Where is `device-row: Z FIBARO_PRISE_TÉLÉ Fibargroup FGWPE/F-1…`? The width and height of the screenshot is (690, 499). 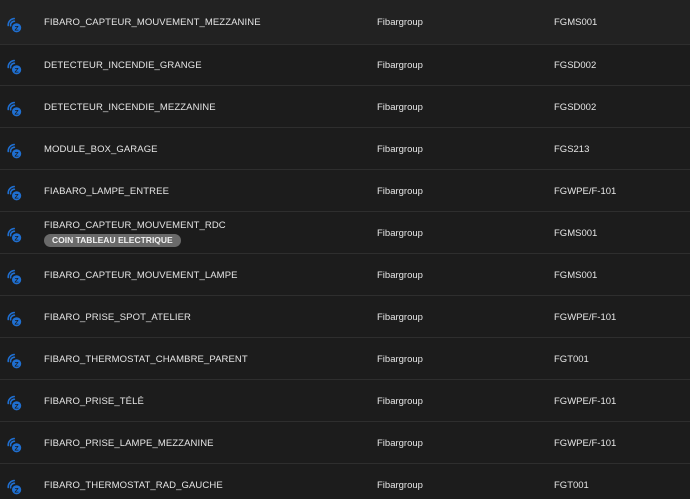
device-row: Z FIBARO_PRISE_TÉLÉ Fibargroup FGWPE/F-1… is located at coordinates (345, 401).